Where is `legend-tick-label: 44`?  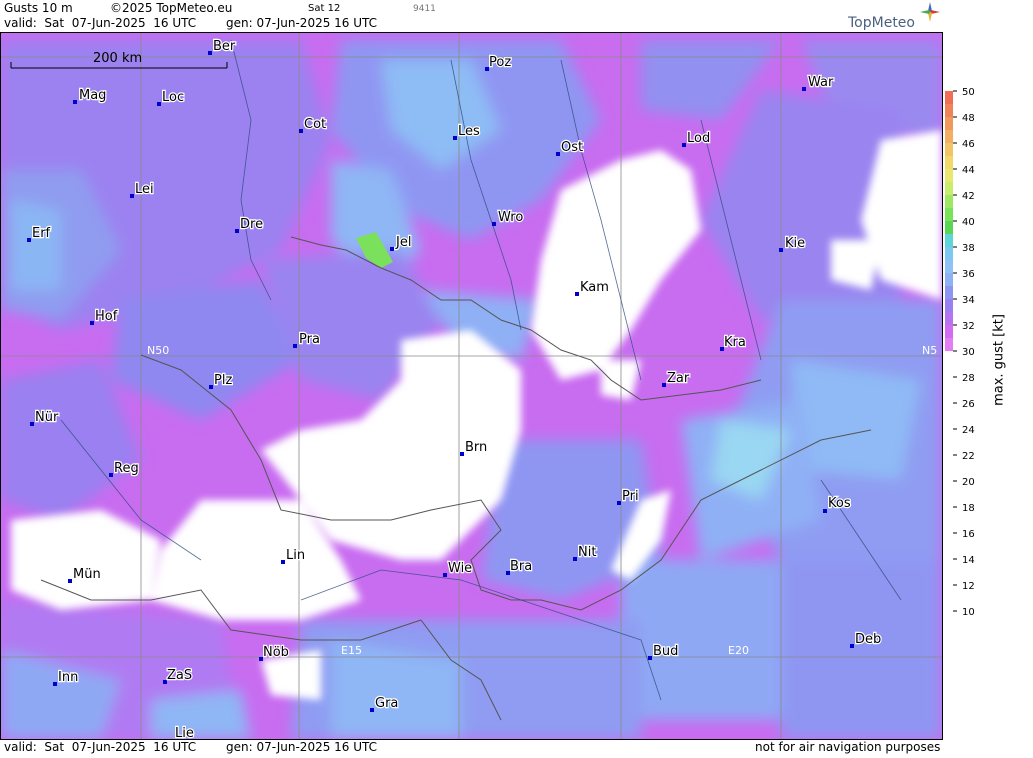
legend-tick-label: 44 is located at coordinates (968, 170).